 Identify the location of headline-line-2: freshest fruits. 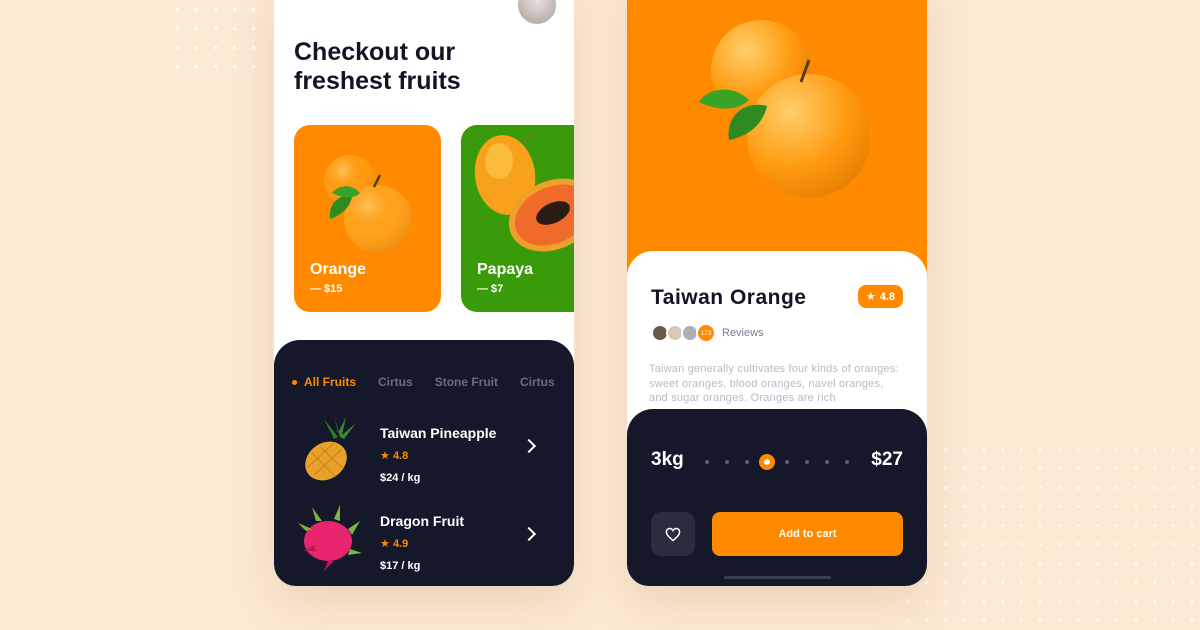
(377, 81).